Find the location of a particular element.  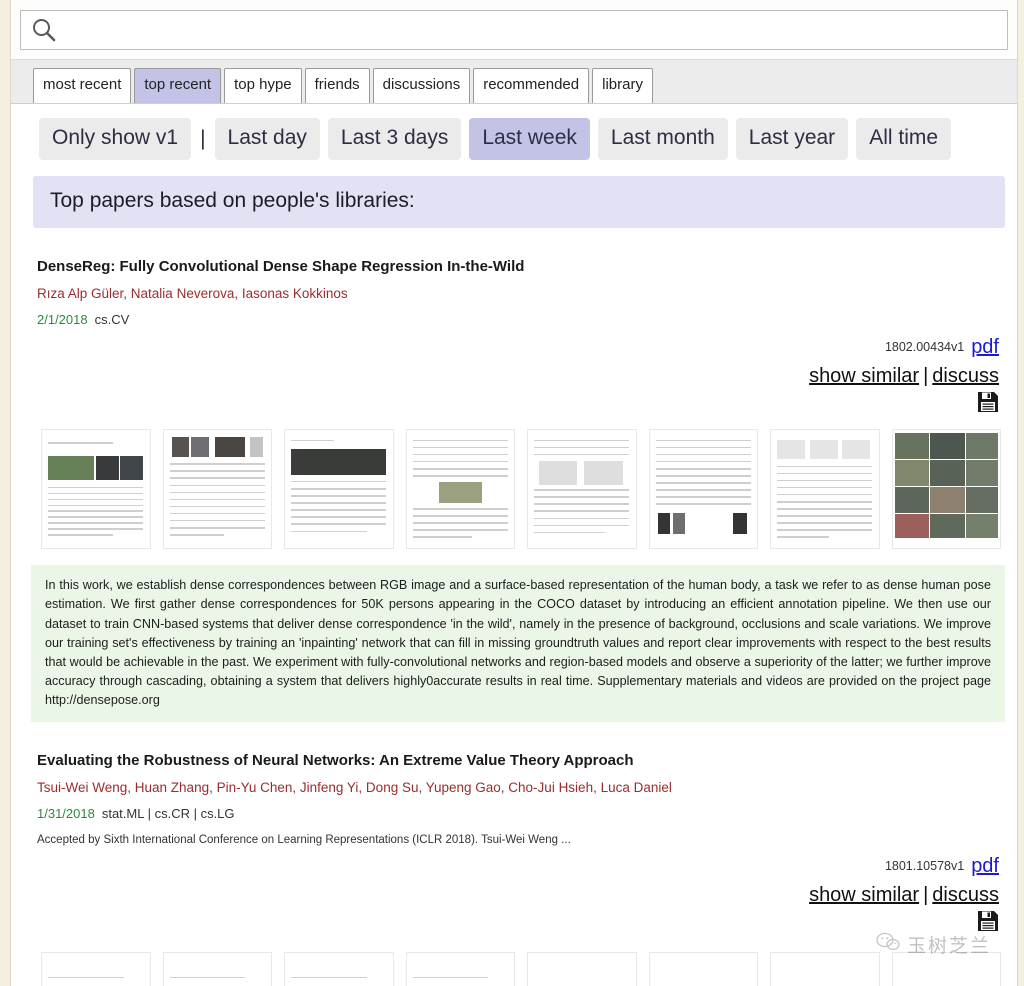

tab-recommended: recommended is located at coordinates (531, 85).